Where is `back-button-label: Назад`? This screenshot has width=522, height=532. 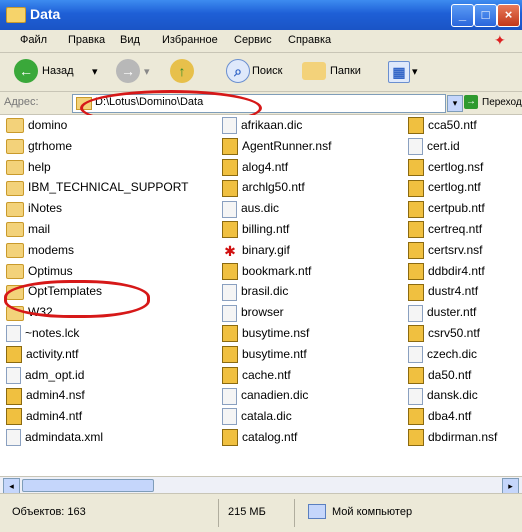 back-button-label: Назад is located at coordinates (58, 71).